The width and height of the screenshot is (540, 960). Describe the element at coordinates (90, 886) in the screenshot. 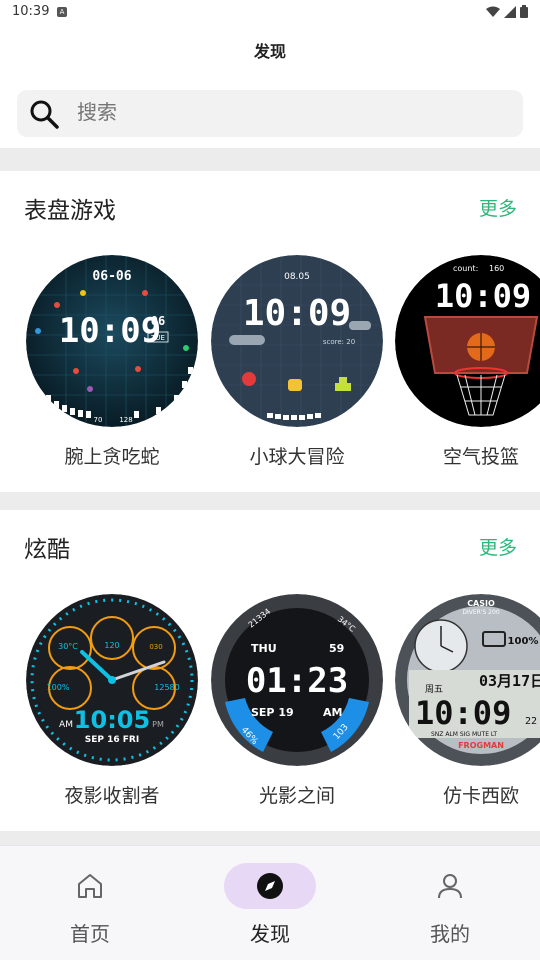

I see `home-icon` at that location.